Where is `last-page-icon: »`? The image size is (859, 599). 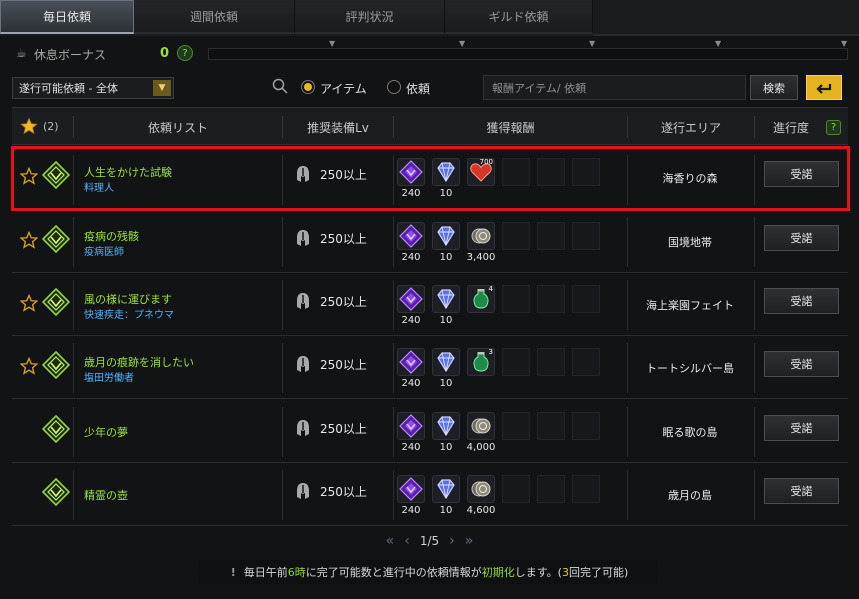 last-page-icon: » is located at coordinates (469, 541).